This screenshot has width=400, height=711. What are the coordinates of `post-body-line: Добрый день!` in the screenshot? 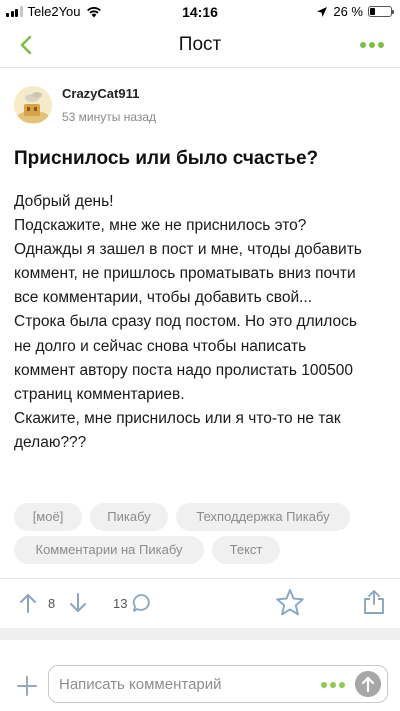 It's located at (64, 201).